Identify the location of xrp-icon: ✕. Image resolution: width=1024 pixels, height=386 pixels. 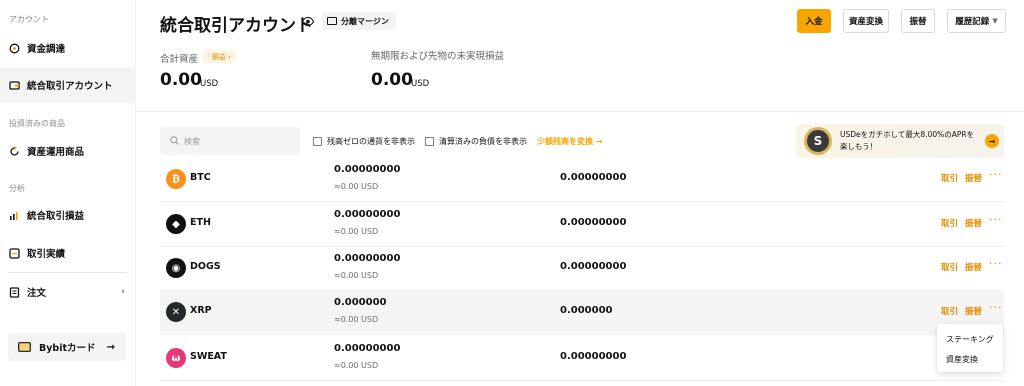
(176, 312).